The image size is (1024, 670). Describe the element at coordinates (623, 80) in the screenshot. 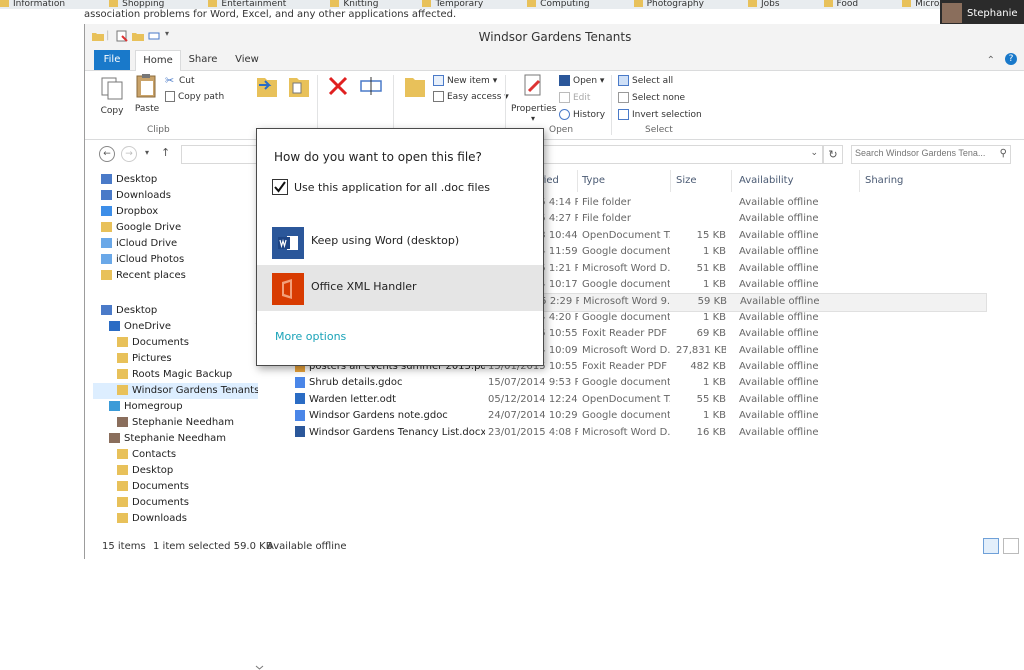

I see `select-all-icon` at that location.